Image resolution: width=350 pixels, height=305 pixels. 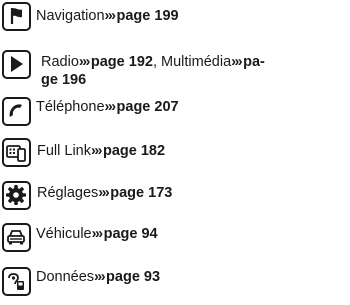 I want to click on entry-text: Données››› page 93, so click(x=98, y=277).